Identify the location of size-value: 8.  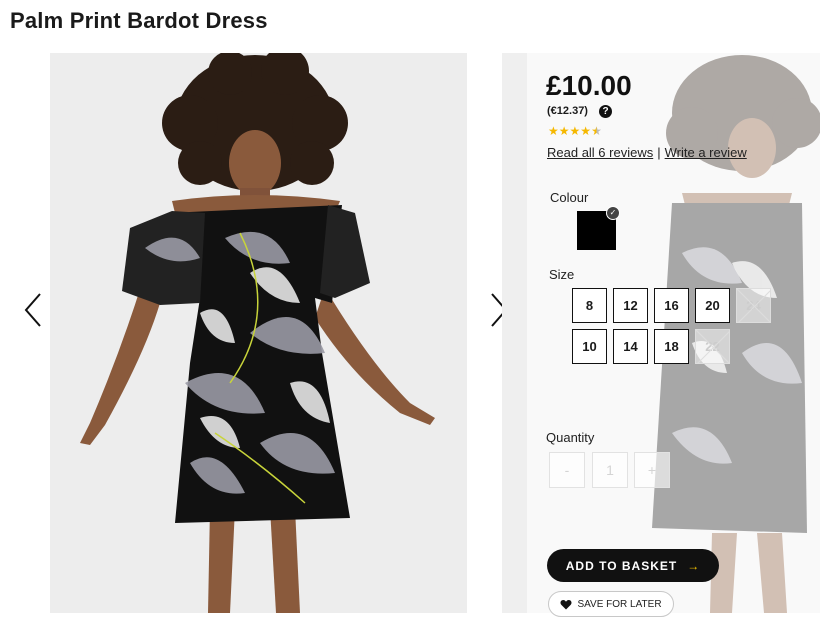
(589, 305).